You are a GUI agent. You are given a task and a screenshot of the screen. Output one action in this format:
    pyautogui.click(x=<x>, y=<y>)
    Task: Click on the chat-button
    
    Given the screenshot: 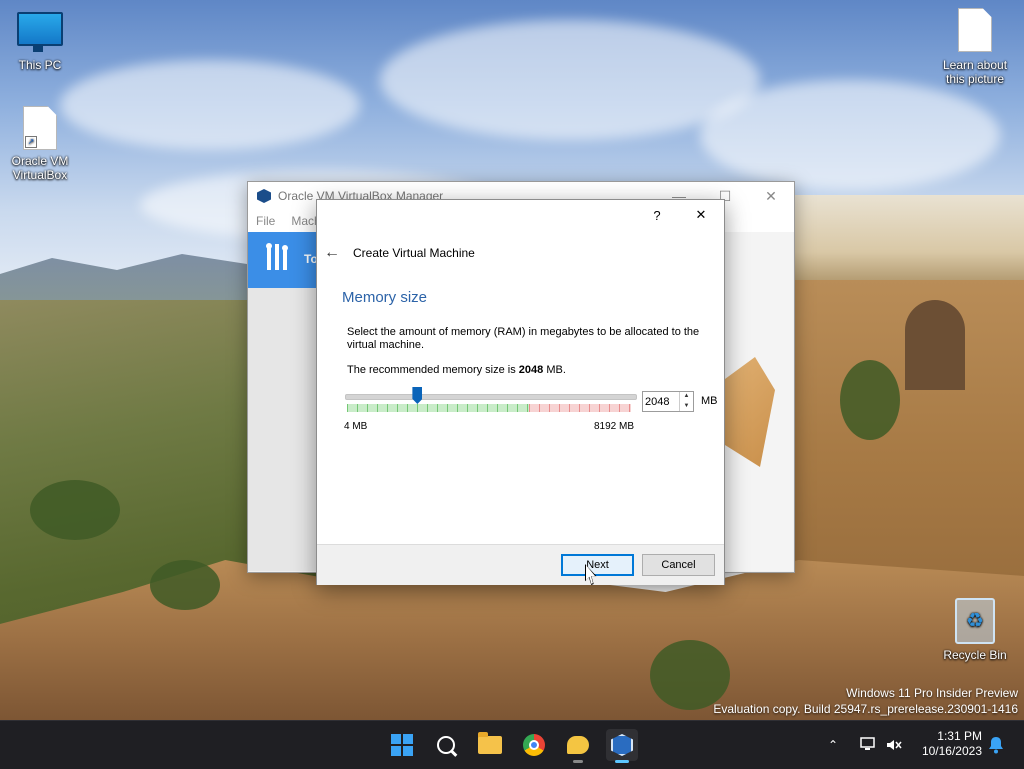 What is the action you would take?
    pyautogui.click(x=578, y=746)
    